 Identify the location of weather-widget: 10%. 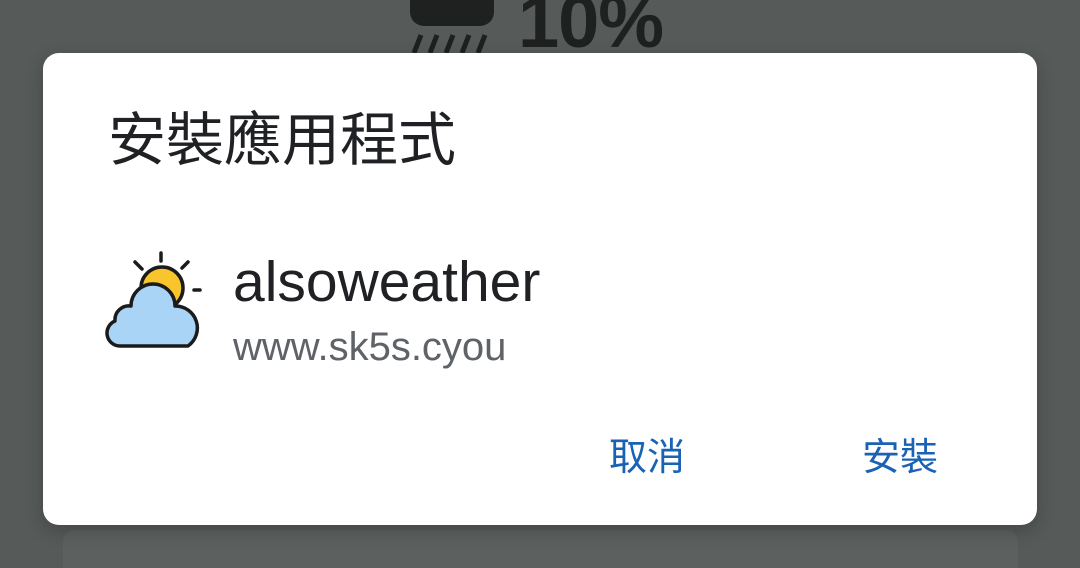
(540, 28).